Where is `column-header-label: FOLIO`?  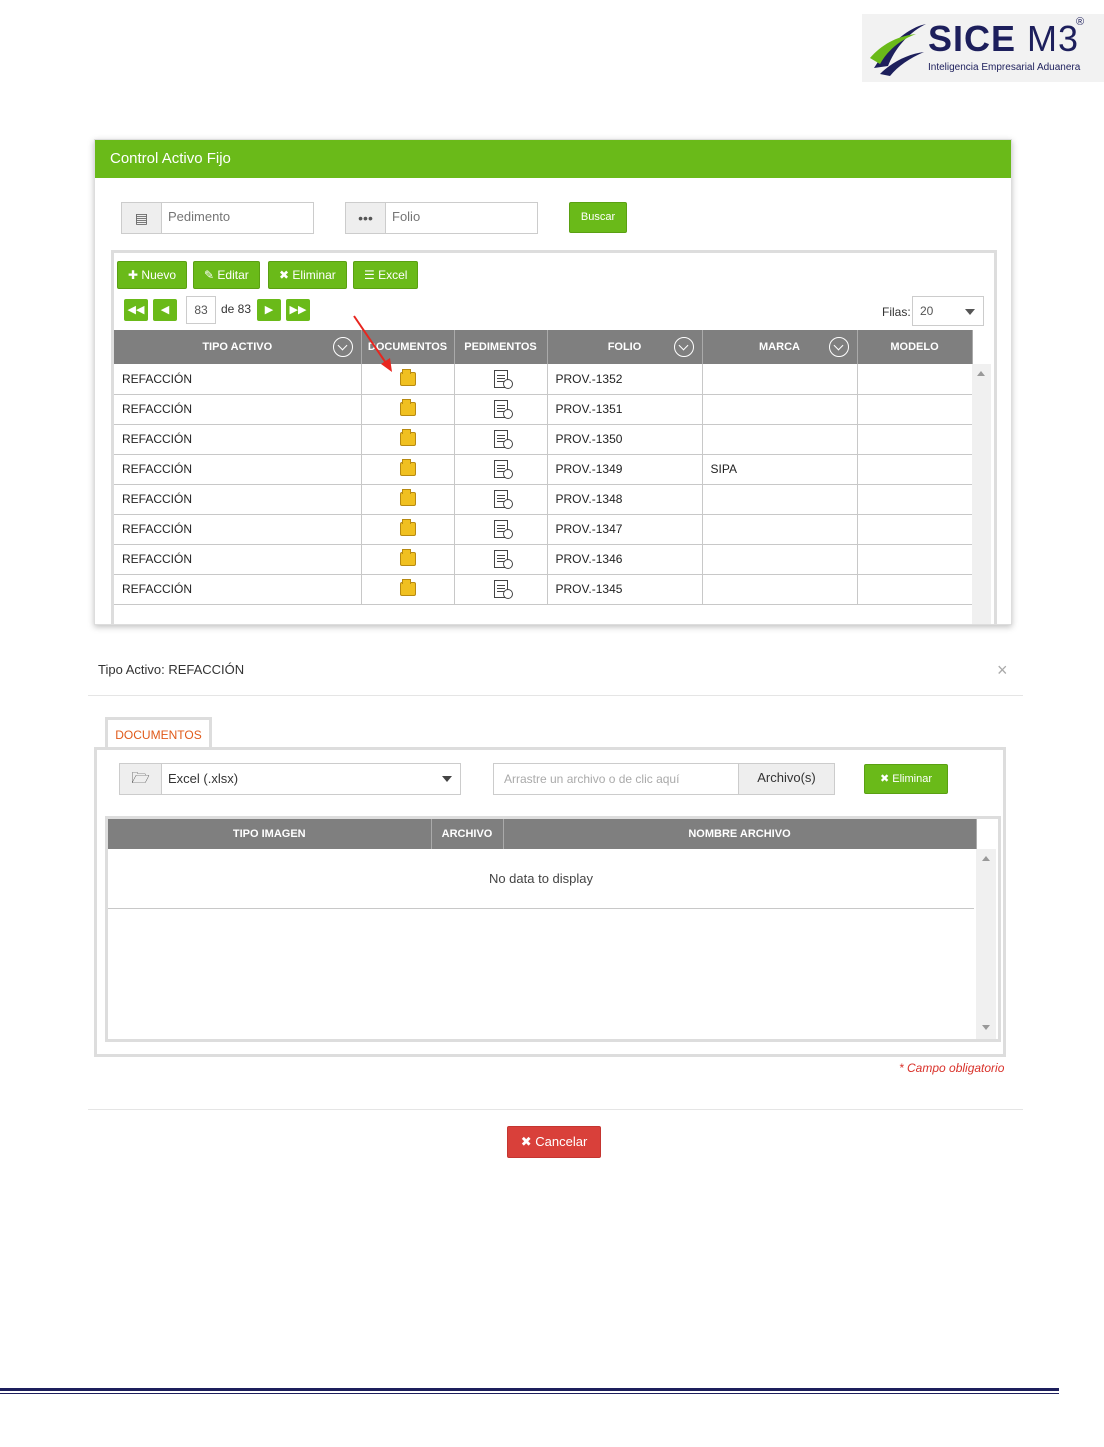 column-header-label: FOLIO is located at coordinates (624, 347).